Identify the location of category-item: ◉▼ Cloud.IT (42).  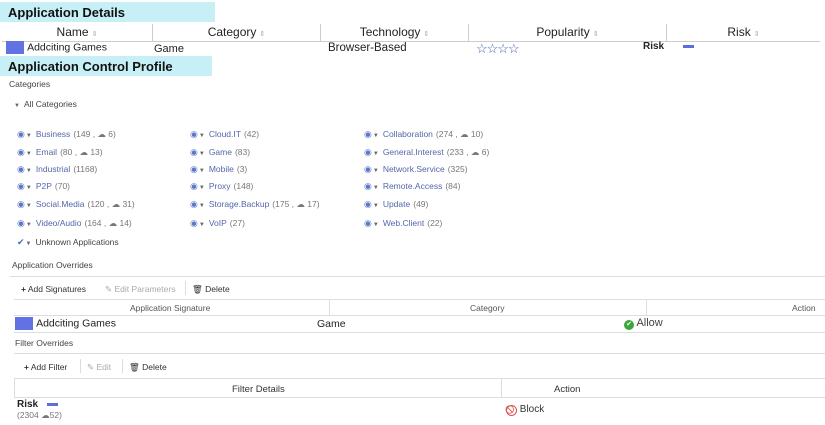
(224, 134).